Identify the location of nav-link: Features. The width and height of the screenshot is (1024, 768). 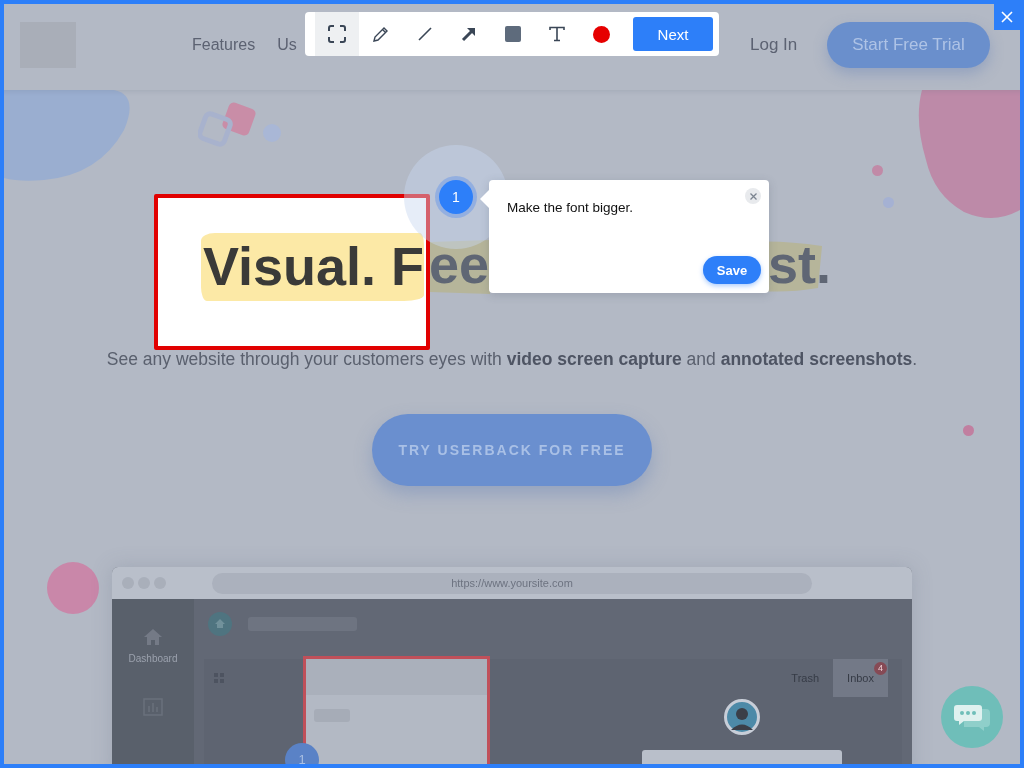
(224, 45).